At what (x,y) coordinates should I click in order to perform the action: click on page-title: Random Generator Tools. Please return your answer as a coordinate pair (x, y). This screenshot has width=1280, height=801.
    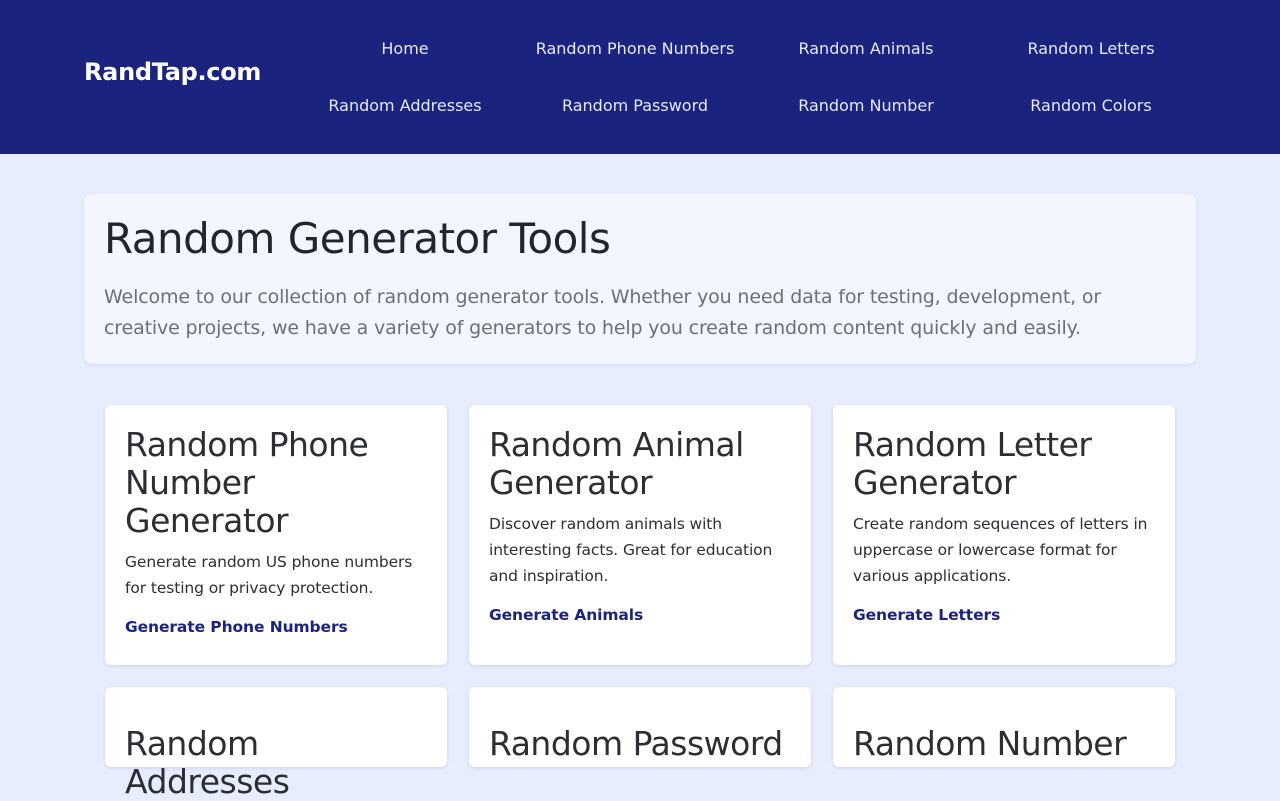
    Looking at the image, I should click on (357, 238).